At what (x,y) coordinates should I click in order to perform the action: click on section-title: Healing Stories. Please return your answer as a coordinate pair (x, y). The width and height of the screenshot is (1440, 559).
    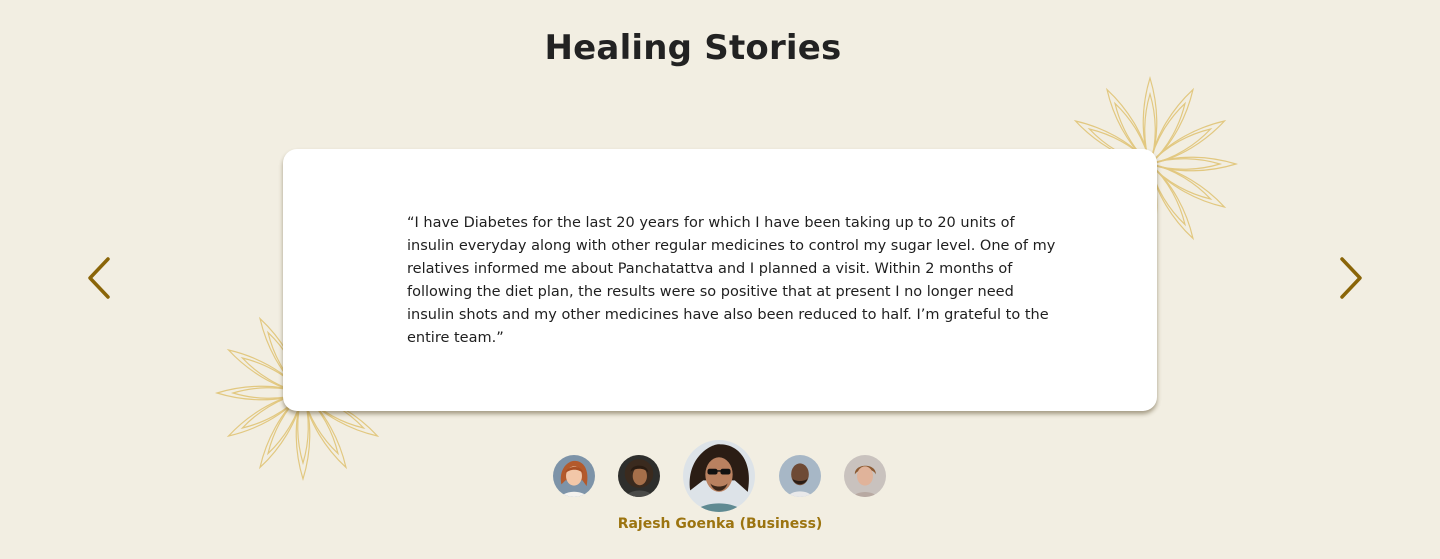
    Looking at the image, I should click on (693, 48).